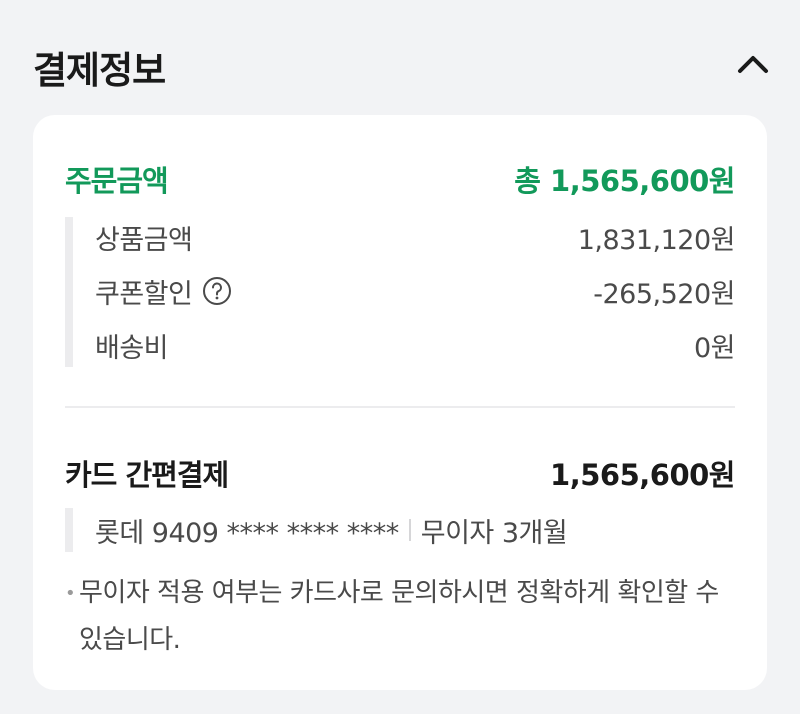 This screenshot has width=800, height=714. I want to click on question-circle-icon, so click(217, 291).